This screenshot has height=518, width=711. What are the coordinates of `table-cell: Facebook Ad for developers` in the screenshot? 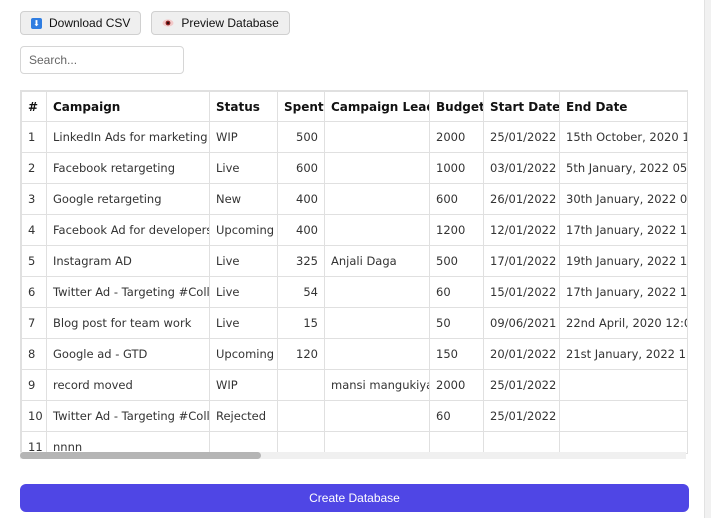 It's located at (128, 230).